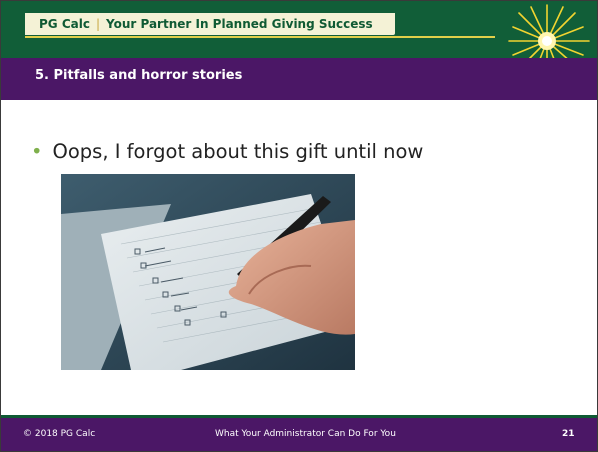  What do you see at coordinates (299, 79) in the screenshot?
I see `section-title-bar: 5. Pitfalls and horror stories` at bounding box center [299, 79].